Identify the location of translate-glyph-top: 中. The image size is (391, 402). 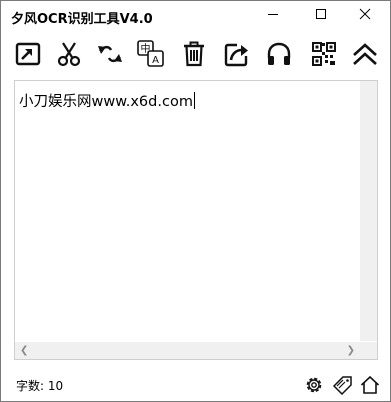
(146, 48).